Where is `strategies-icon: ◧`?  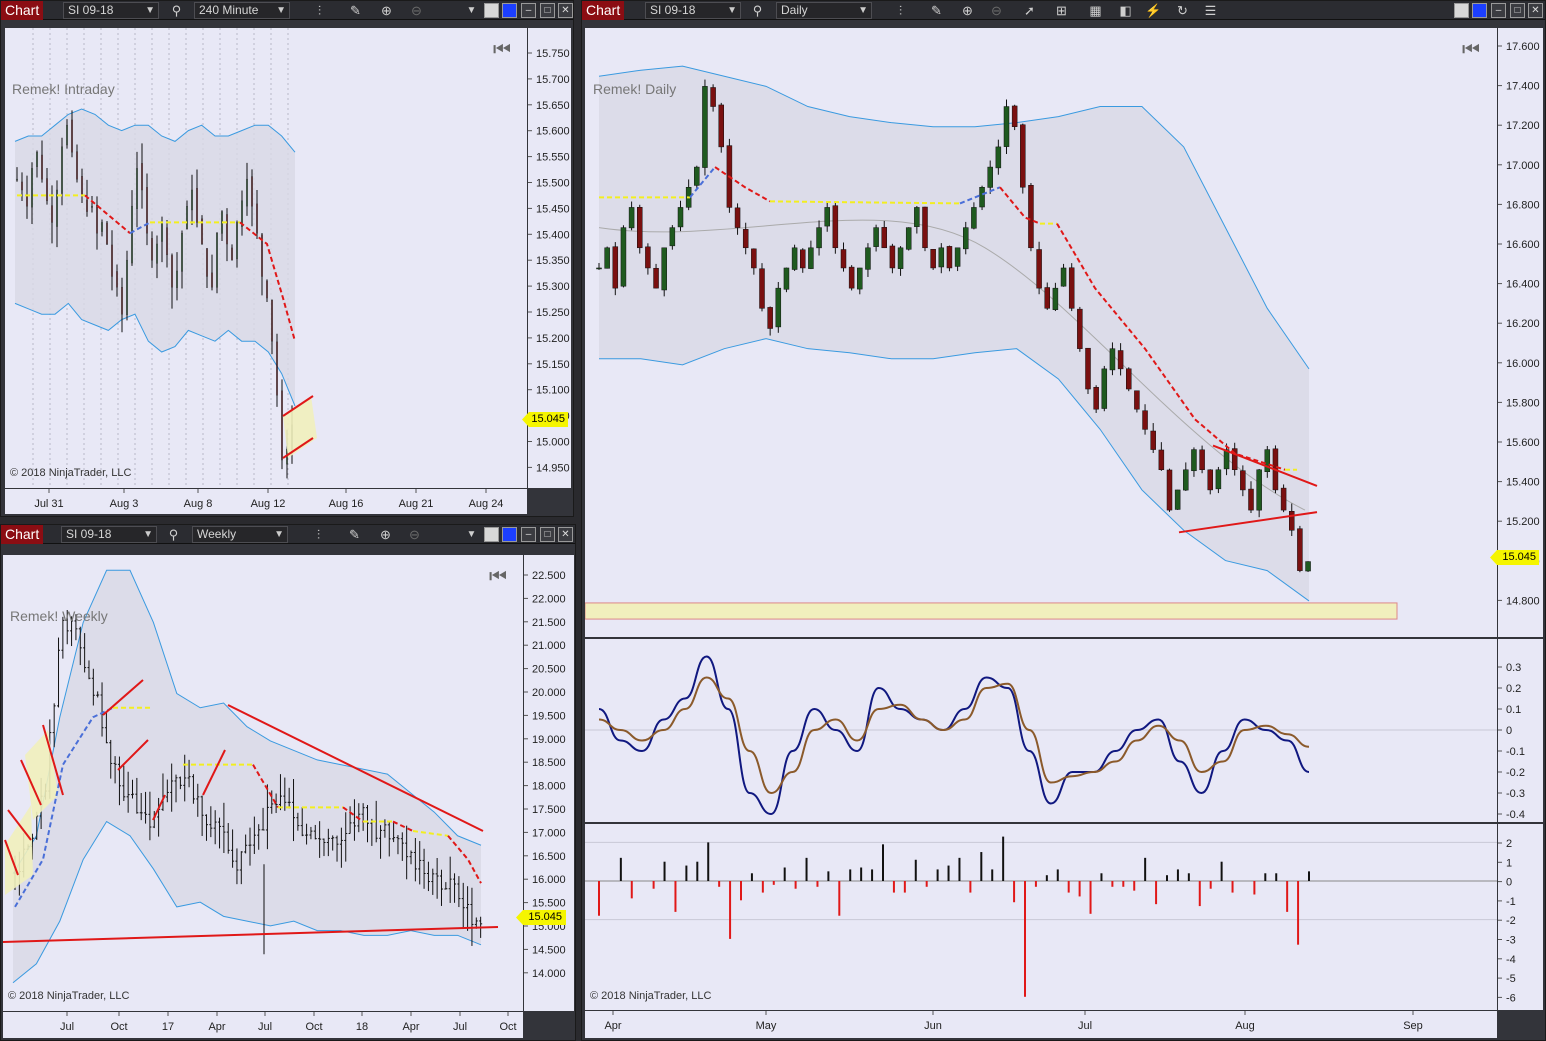 strategies-icon: ◧ is located at coordinates (1125, 10).